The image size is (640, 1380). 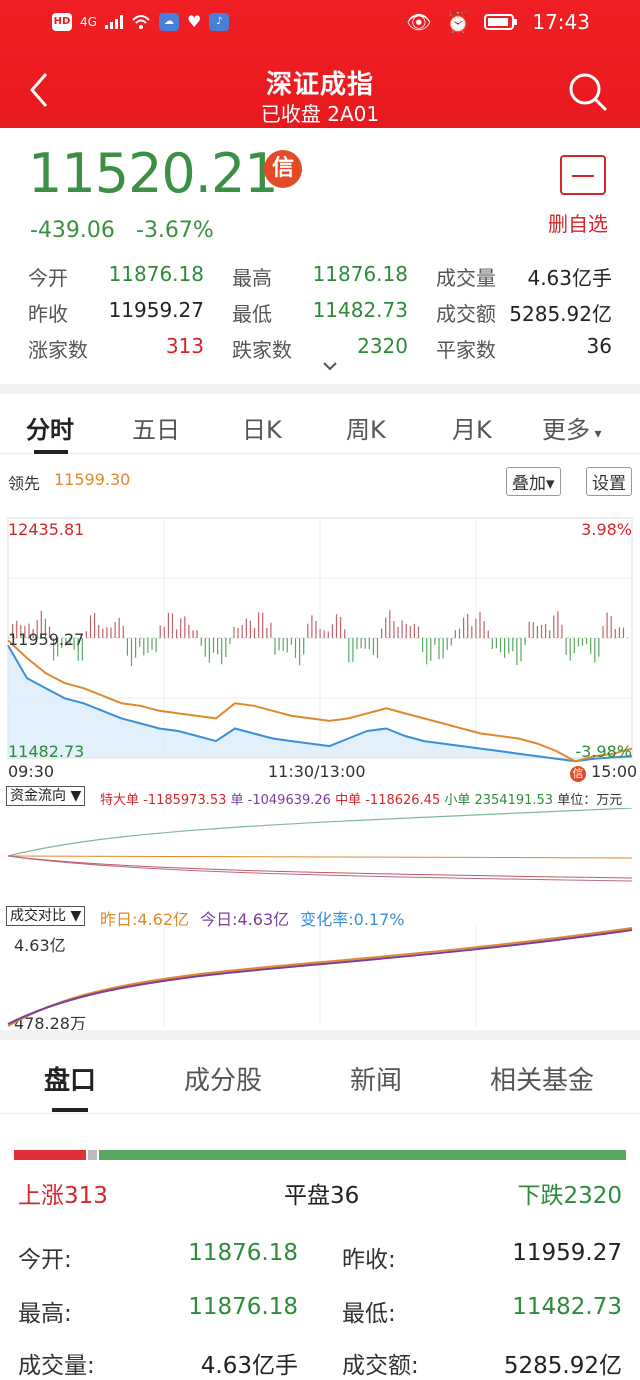 I want to click on tab-weekly-k: 周K, so click(x=366, y=427).